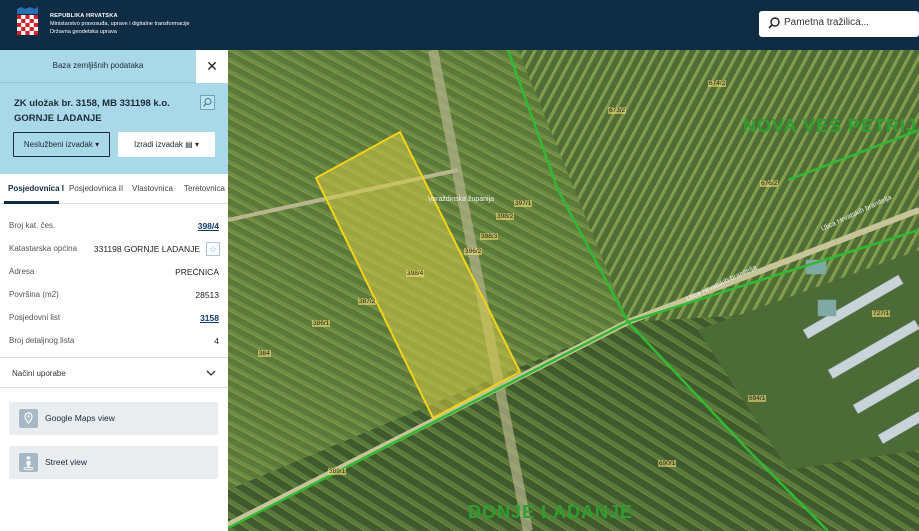  I want to click on place-label-north: NOVA VES PETRIJANEČKA, so click(831, 126).